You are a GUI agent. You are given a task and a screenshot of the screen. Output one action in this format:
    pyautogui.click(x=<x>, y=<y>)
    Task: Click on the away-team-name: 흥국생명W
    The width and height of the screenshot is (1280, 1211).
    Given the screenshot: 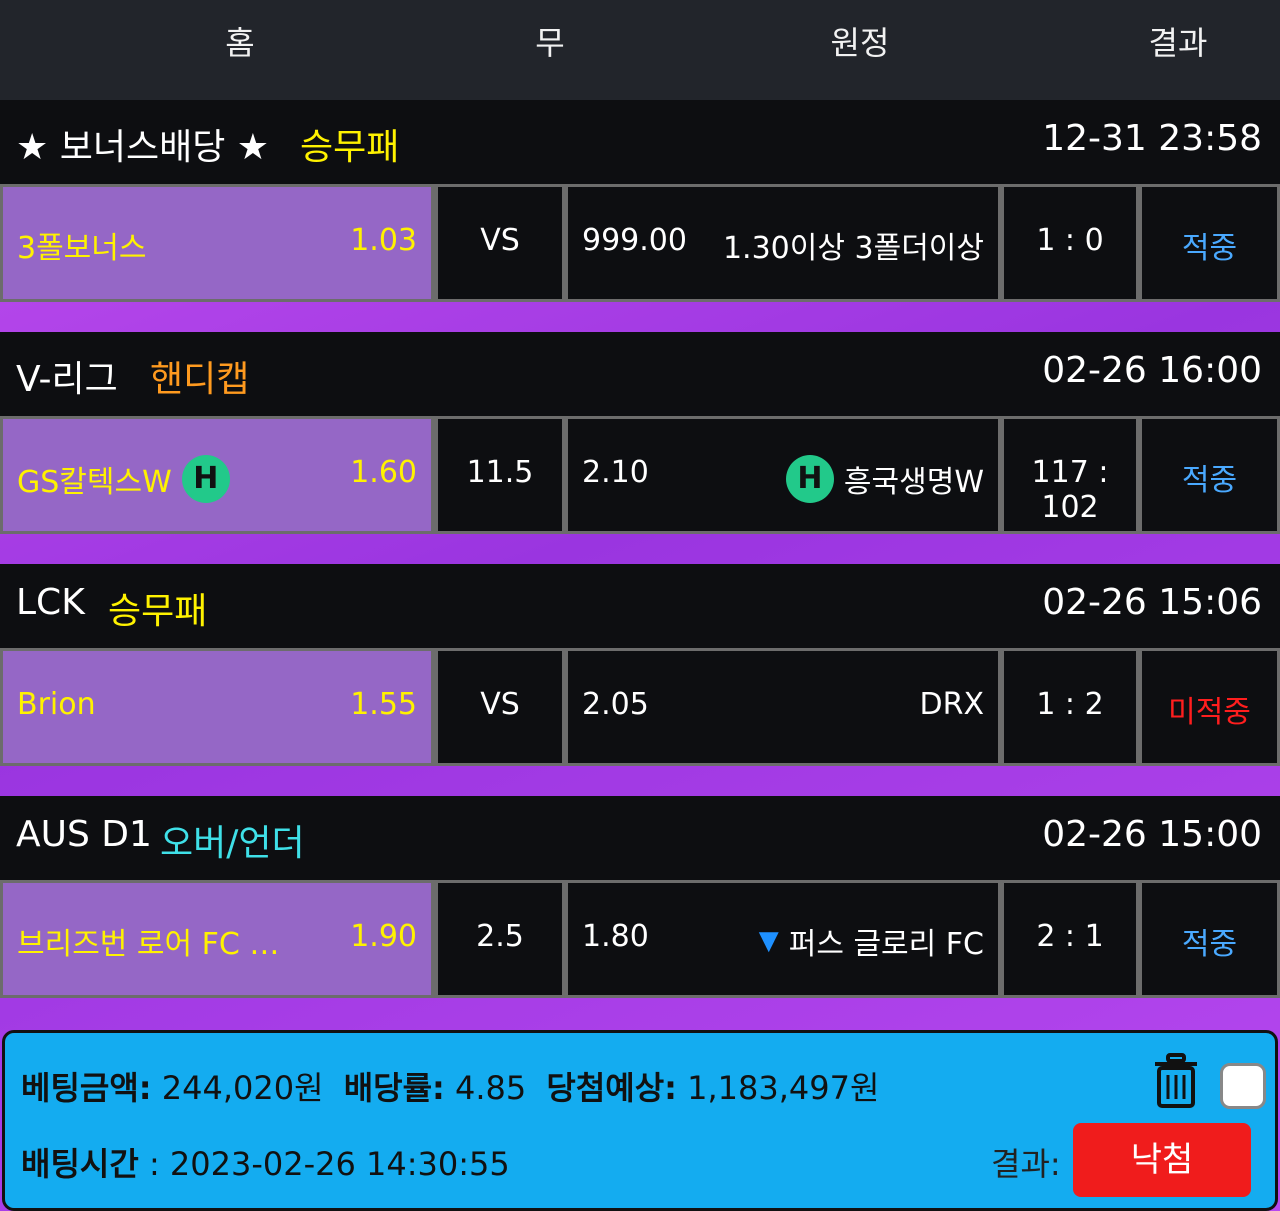 What is the action you would take?
    pyautogui.click(x=913, y=482)
    